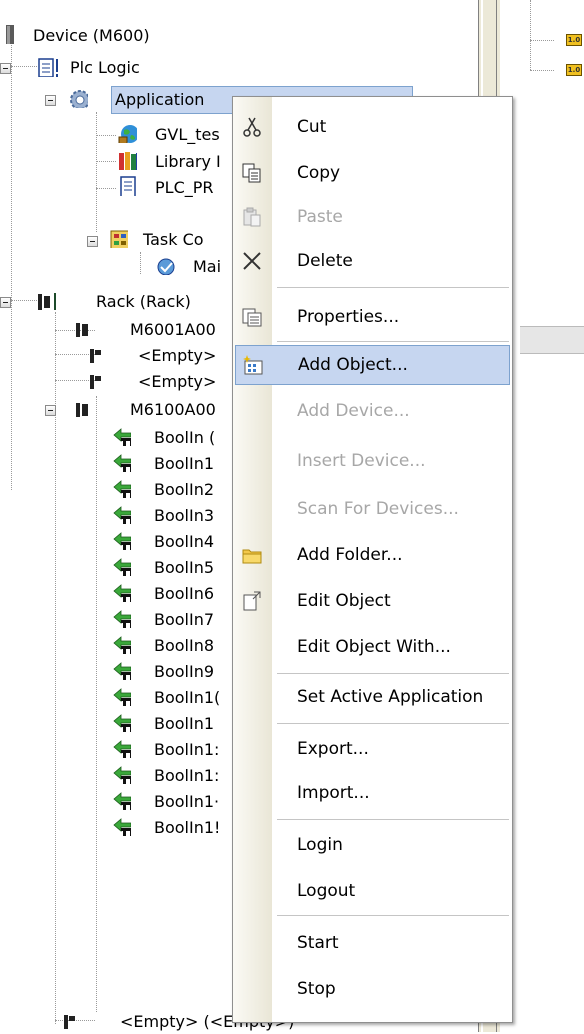  What do you see at coordinates (47, 301) in the screenshot?
I see `rack-icon` at bounding box center [47, 301].